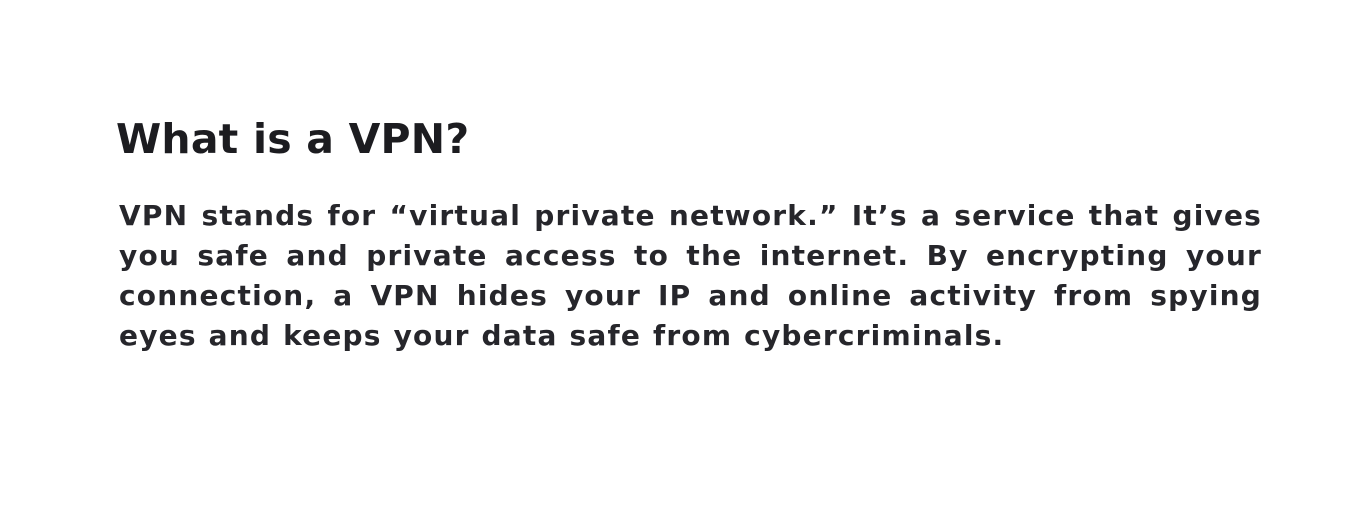 The width and height of the screenshot is (1366, 508). Describe the element at coordinates (293, 139) in the screenshot. I see `section-heading: What is a VPN?` at that location.